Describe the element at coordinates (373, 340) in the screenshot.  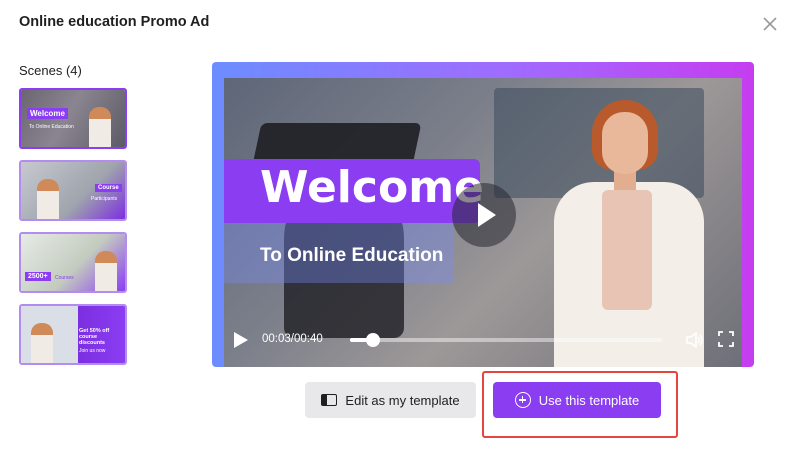
I see `seek-bar-handle` at that location.